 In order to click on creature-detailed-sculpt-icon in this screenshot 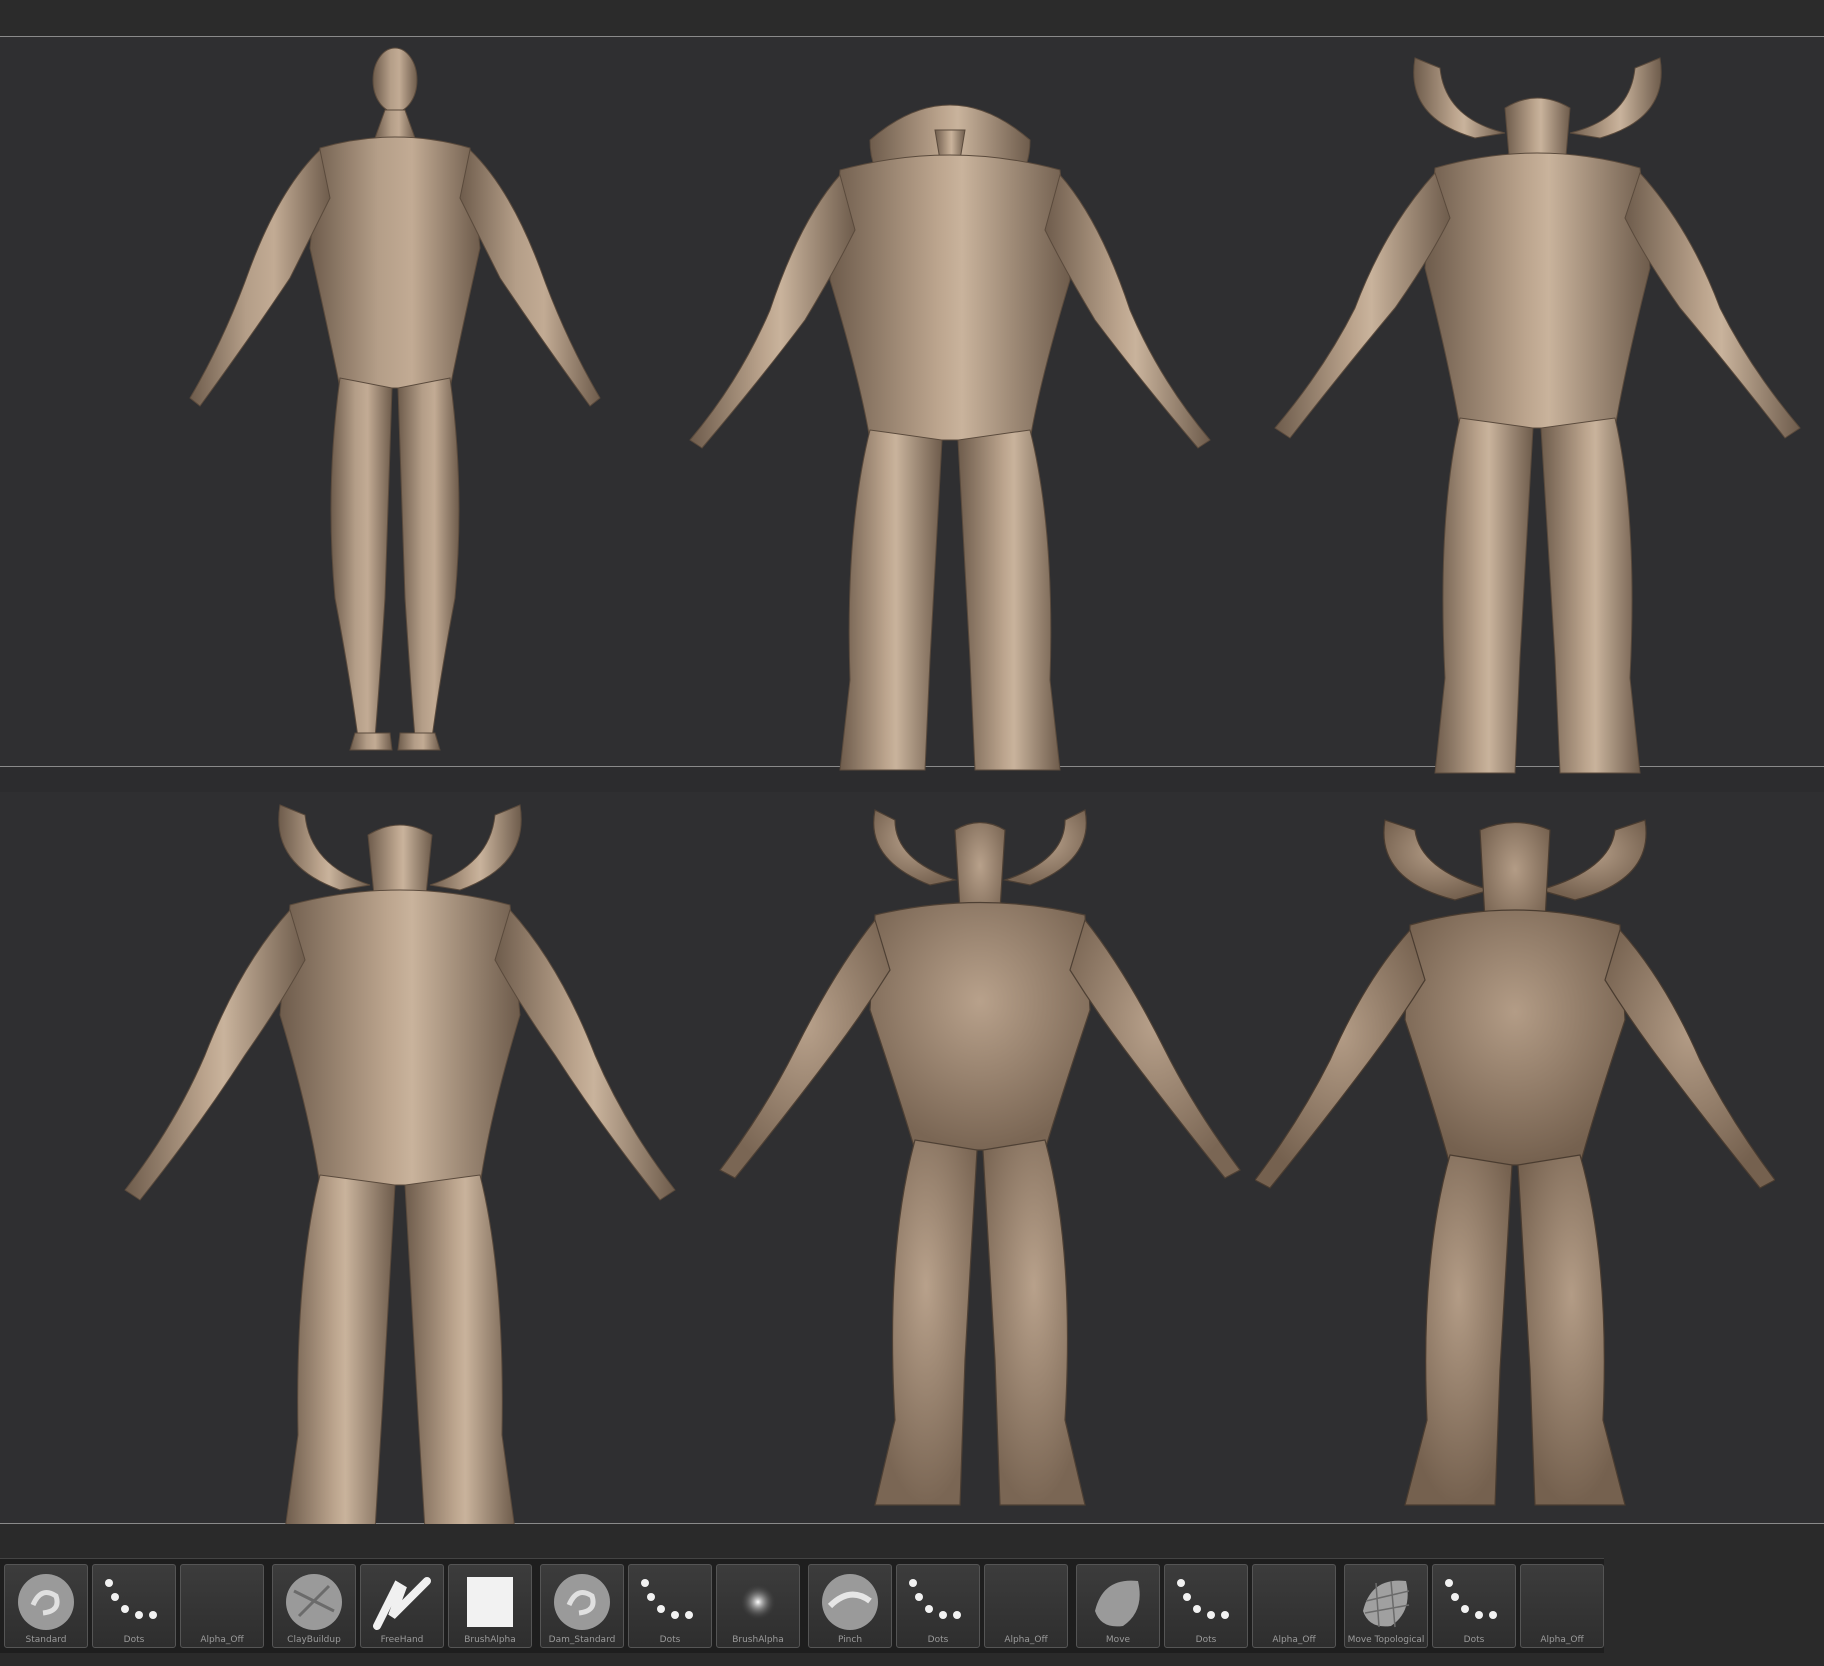, I will do `click(980, 1157)`.